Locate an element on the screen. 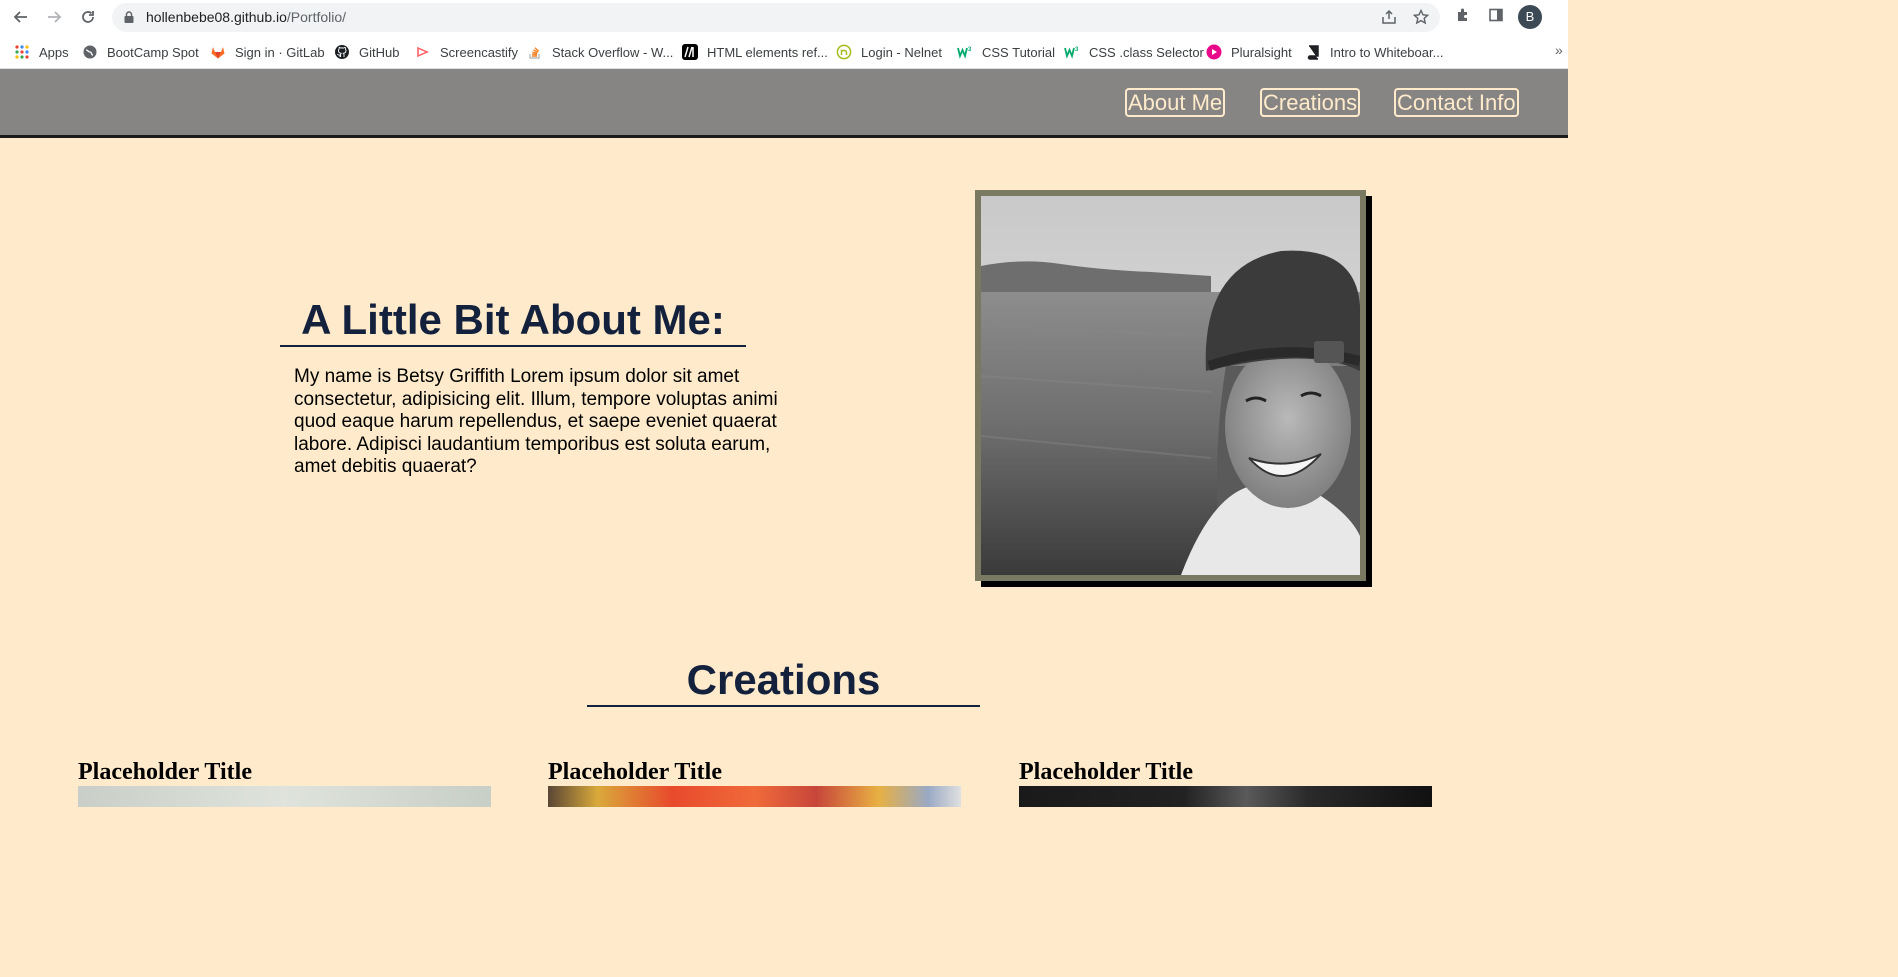  bookmark-gitlab: Sign in · GitLab is located at coordinates (267, 52).